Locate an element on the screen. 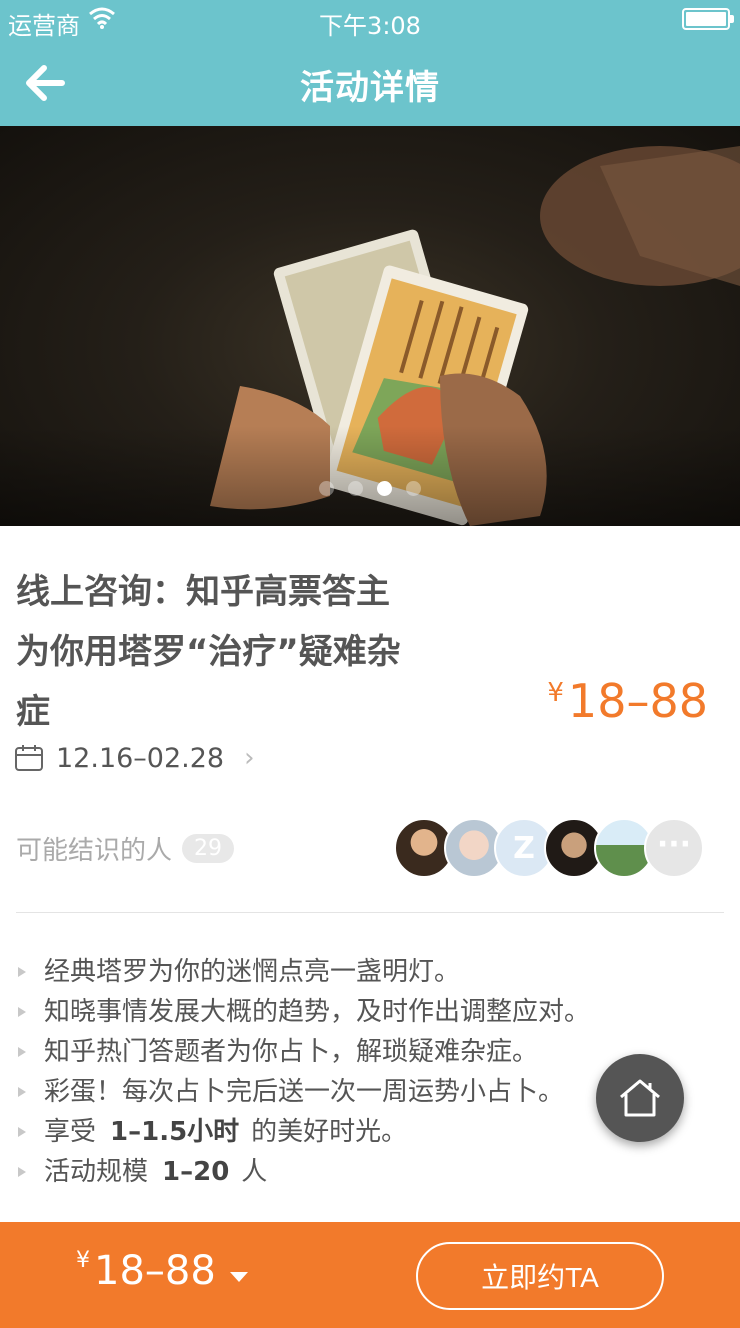 Image resolution: width=740 pixels, height=1328 pixels. activity-title-line: 线上咨询：知乎高票答主 is located at coordinates (203, 592).